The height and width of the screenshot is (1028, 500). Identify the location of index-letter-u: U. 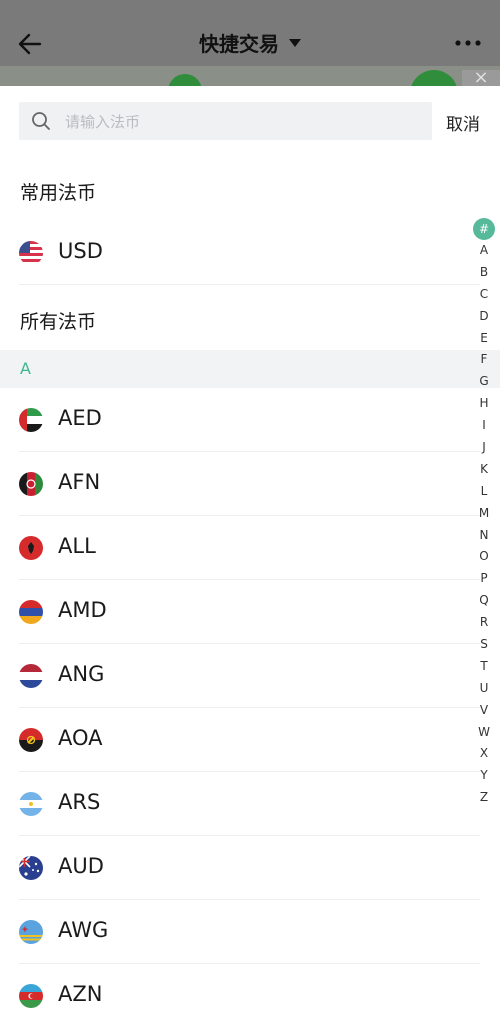
(484, 689).